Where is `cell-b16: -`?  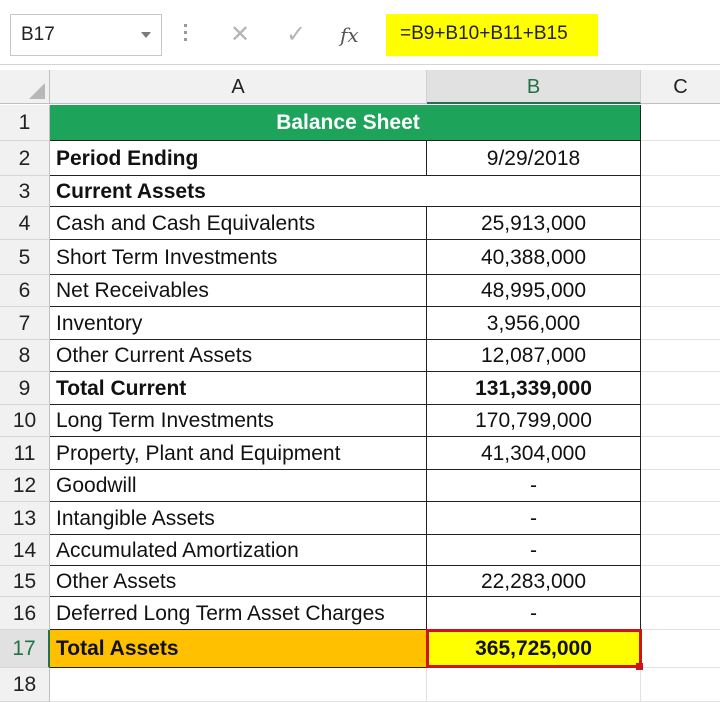 cell-b16: - is located at coordinates (534, 613).